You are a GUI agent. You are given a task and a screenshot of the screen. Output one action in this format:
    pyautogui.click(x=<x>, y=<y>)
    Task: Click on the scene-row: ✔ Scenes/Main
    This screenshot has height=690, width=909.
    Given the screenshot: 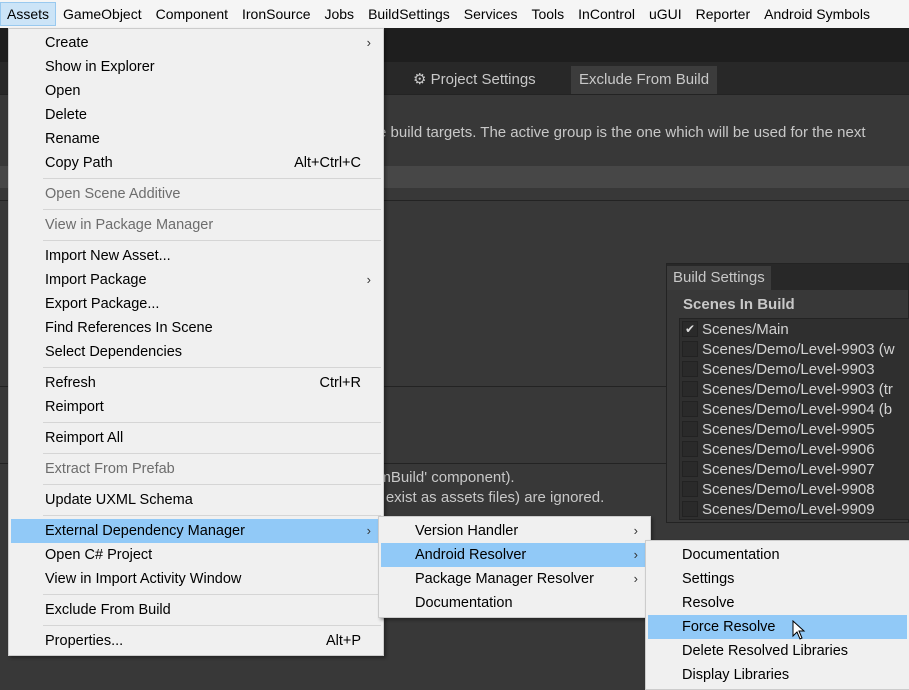 What is the action you would take?
    pyautogui.click(x=794, y=329)
    